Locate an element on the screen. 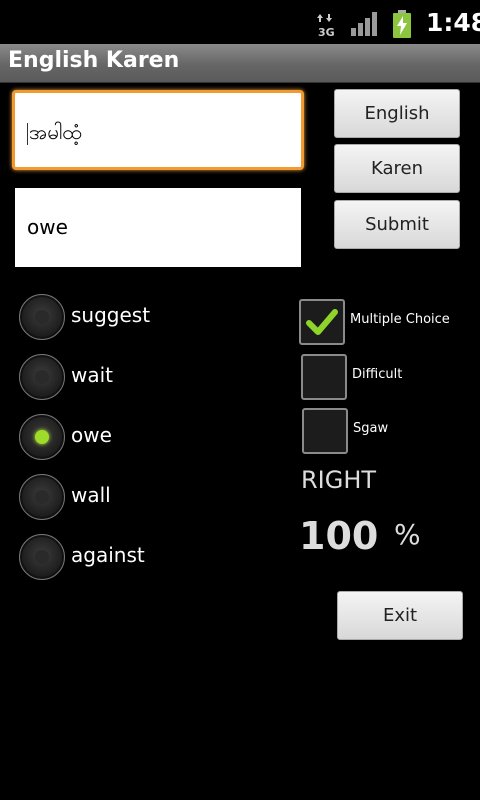  text-cursor is located at coordinates (27, 133).